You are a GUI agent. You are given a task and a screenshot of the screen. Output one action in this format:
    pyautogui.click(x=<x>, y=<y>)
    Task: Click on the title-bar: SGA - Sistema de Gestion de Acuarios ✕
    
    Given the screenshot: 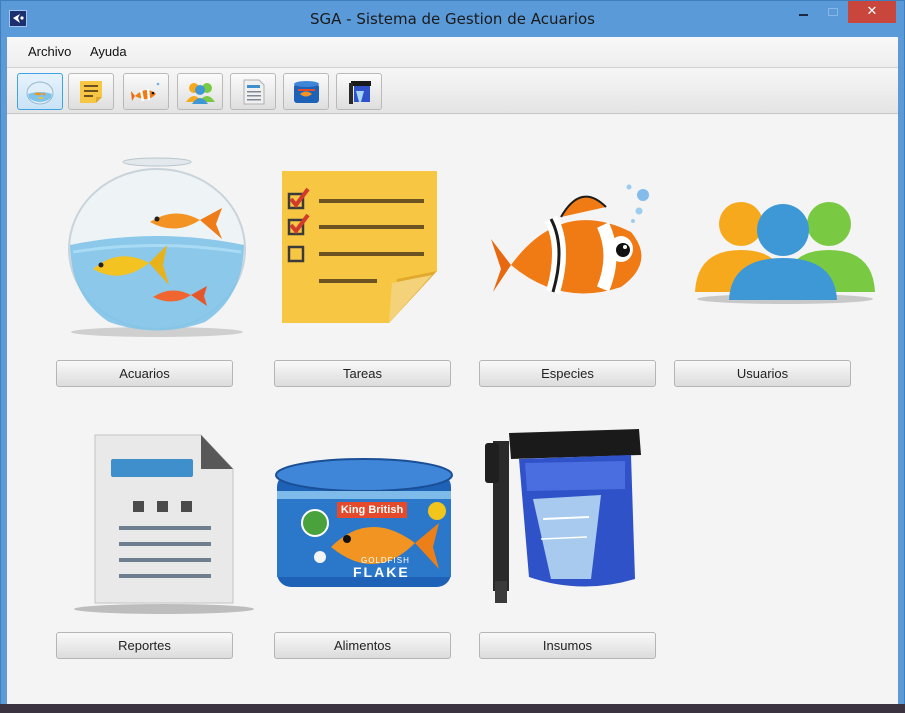 What is the action you would take?
    pyautogui.click(x=452, y=19)
    